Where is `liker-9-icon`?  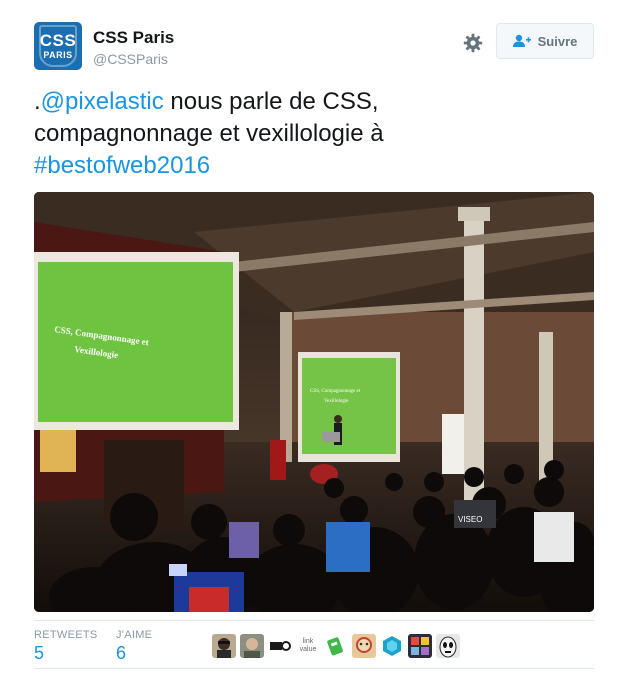 liker-9-icon is located at coordinates (448, 647).